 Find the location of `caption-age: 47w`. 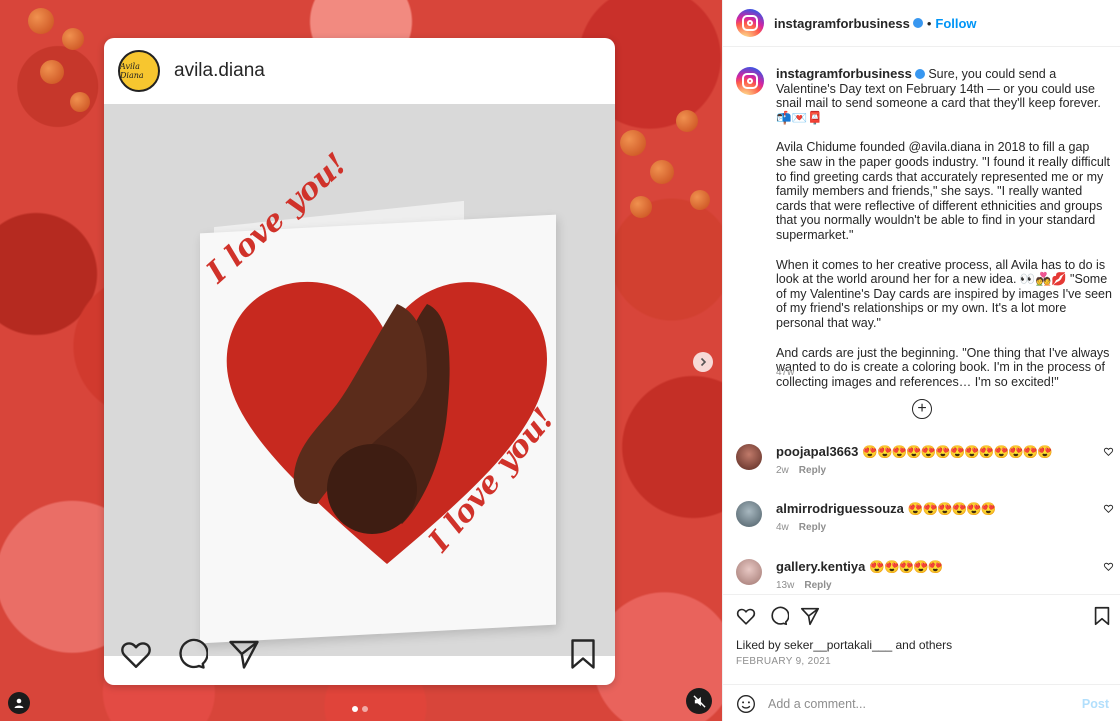

caption-age: 47w is located at coordinates (785, 372).